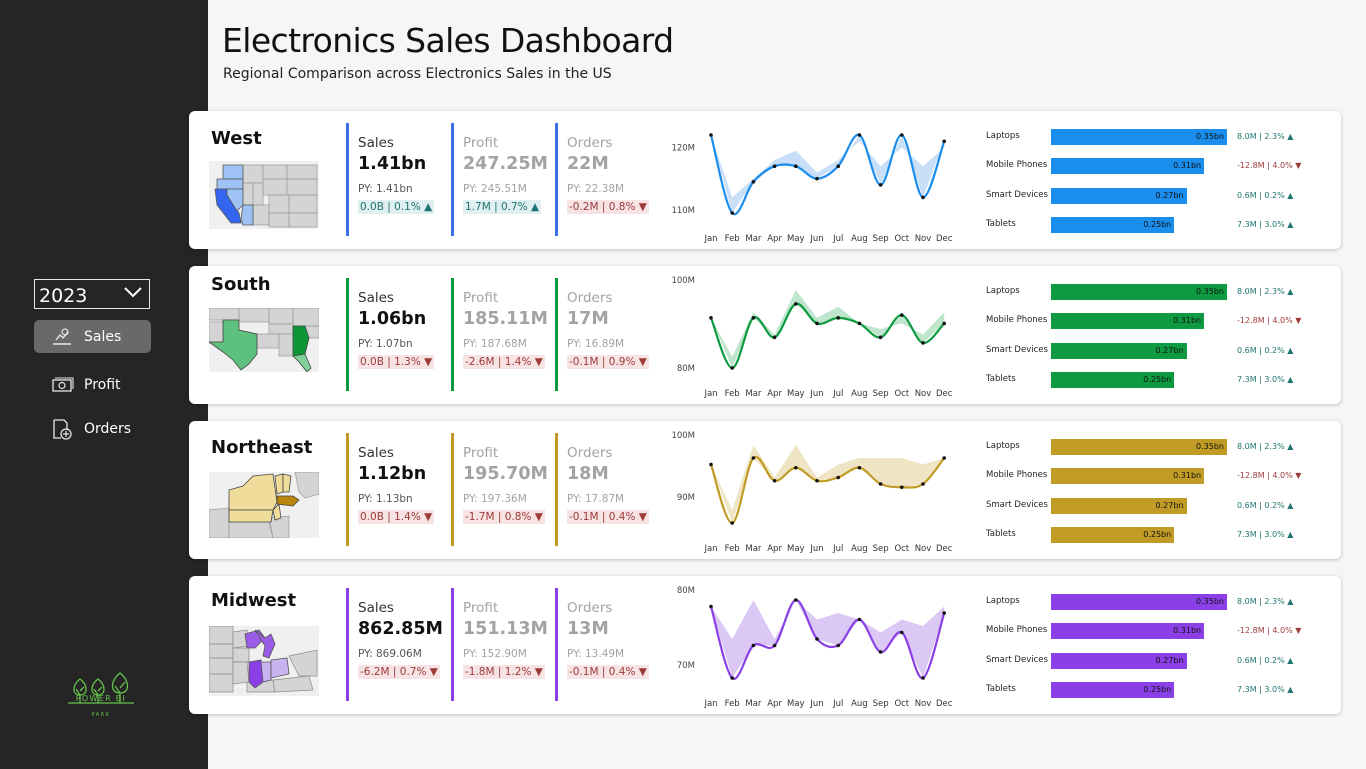  What do you see at coordinates (686, 666) in the screenshot?
I see `y-tick-label: 70M` at bounding box center [686, 666].